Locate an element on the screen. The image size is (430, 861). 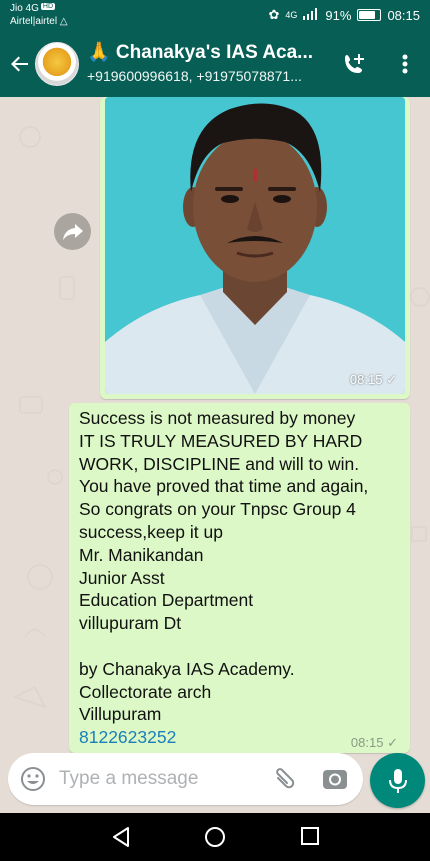
mic-icon is located at coordinates (397, 780).